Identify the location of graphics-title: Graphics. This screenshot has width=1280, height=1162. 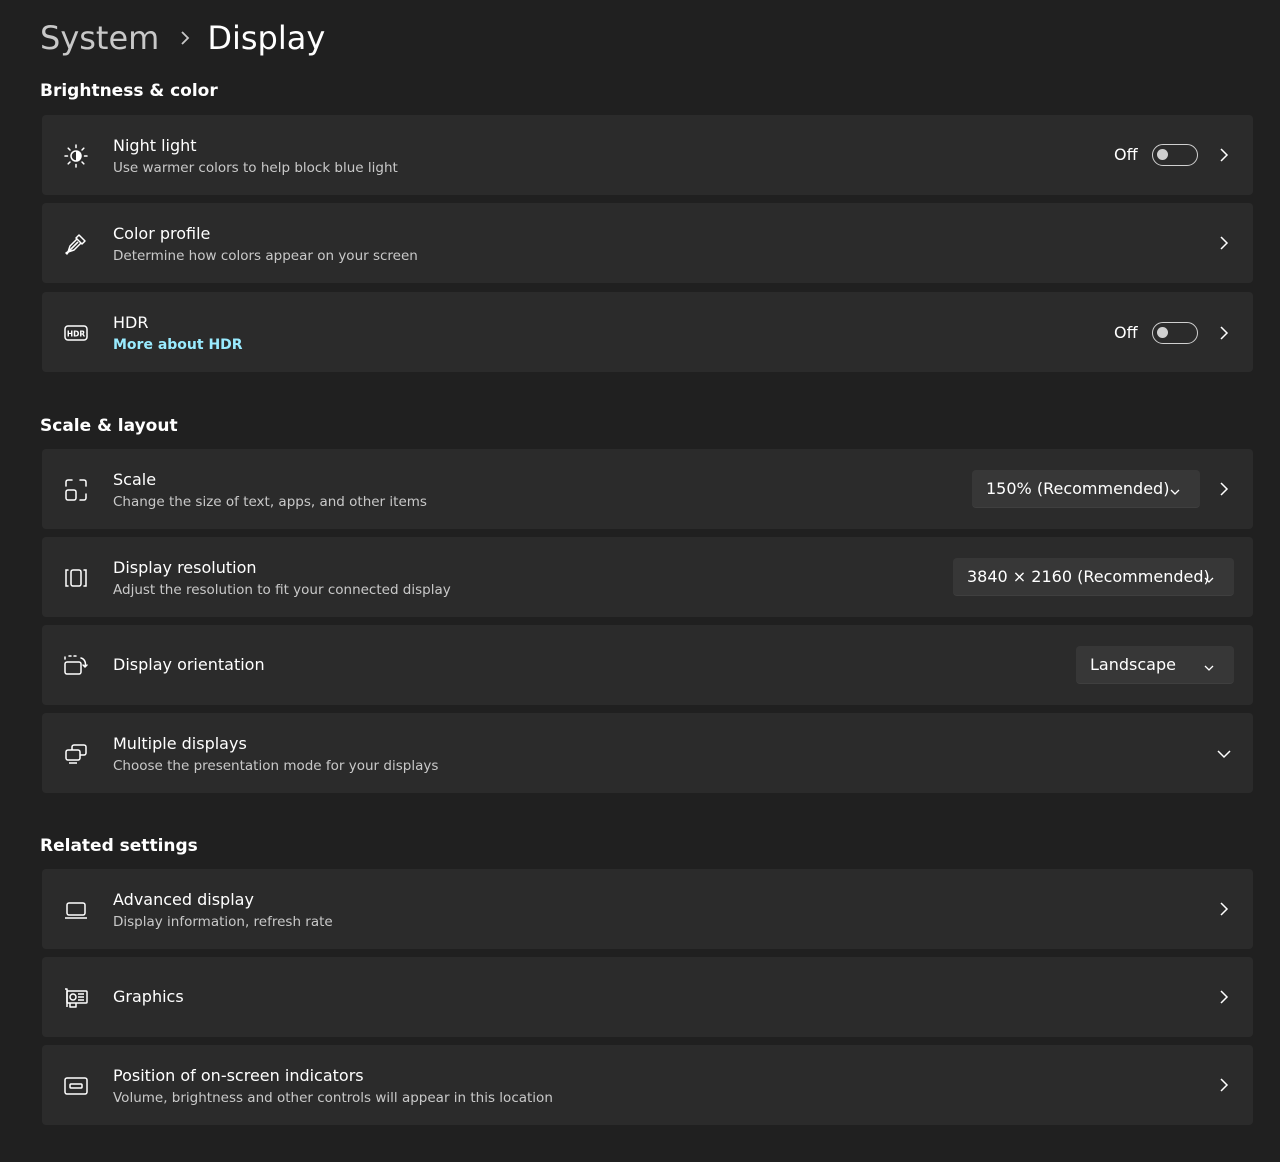
(148, 996).